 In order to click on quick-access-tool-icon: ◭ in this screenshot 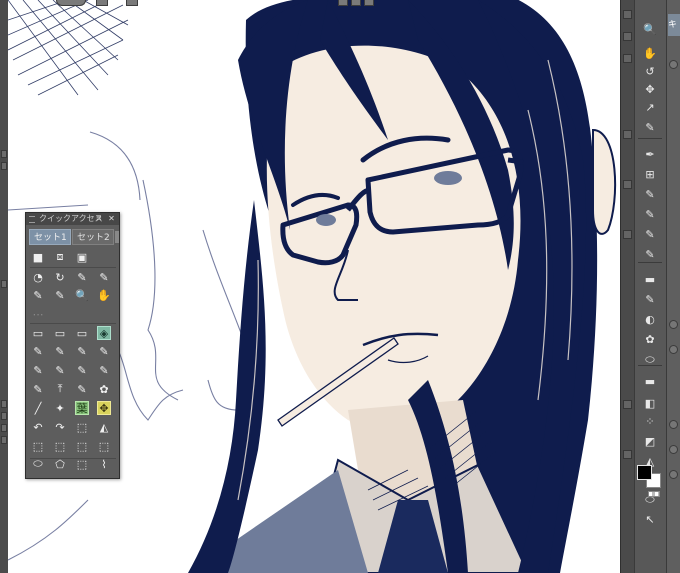, I will do `click(104, 427)`.